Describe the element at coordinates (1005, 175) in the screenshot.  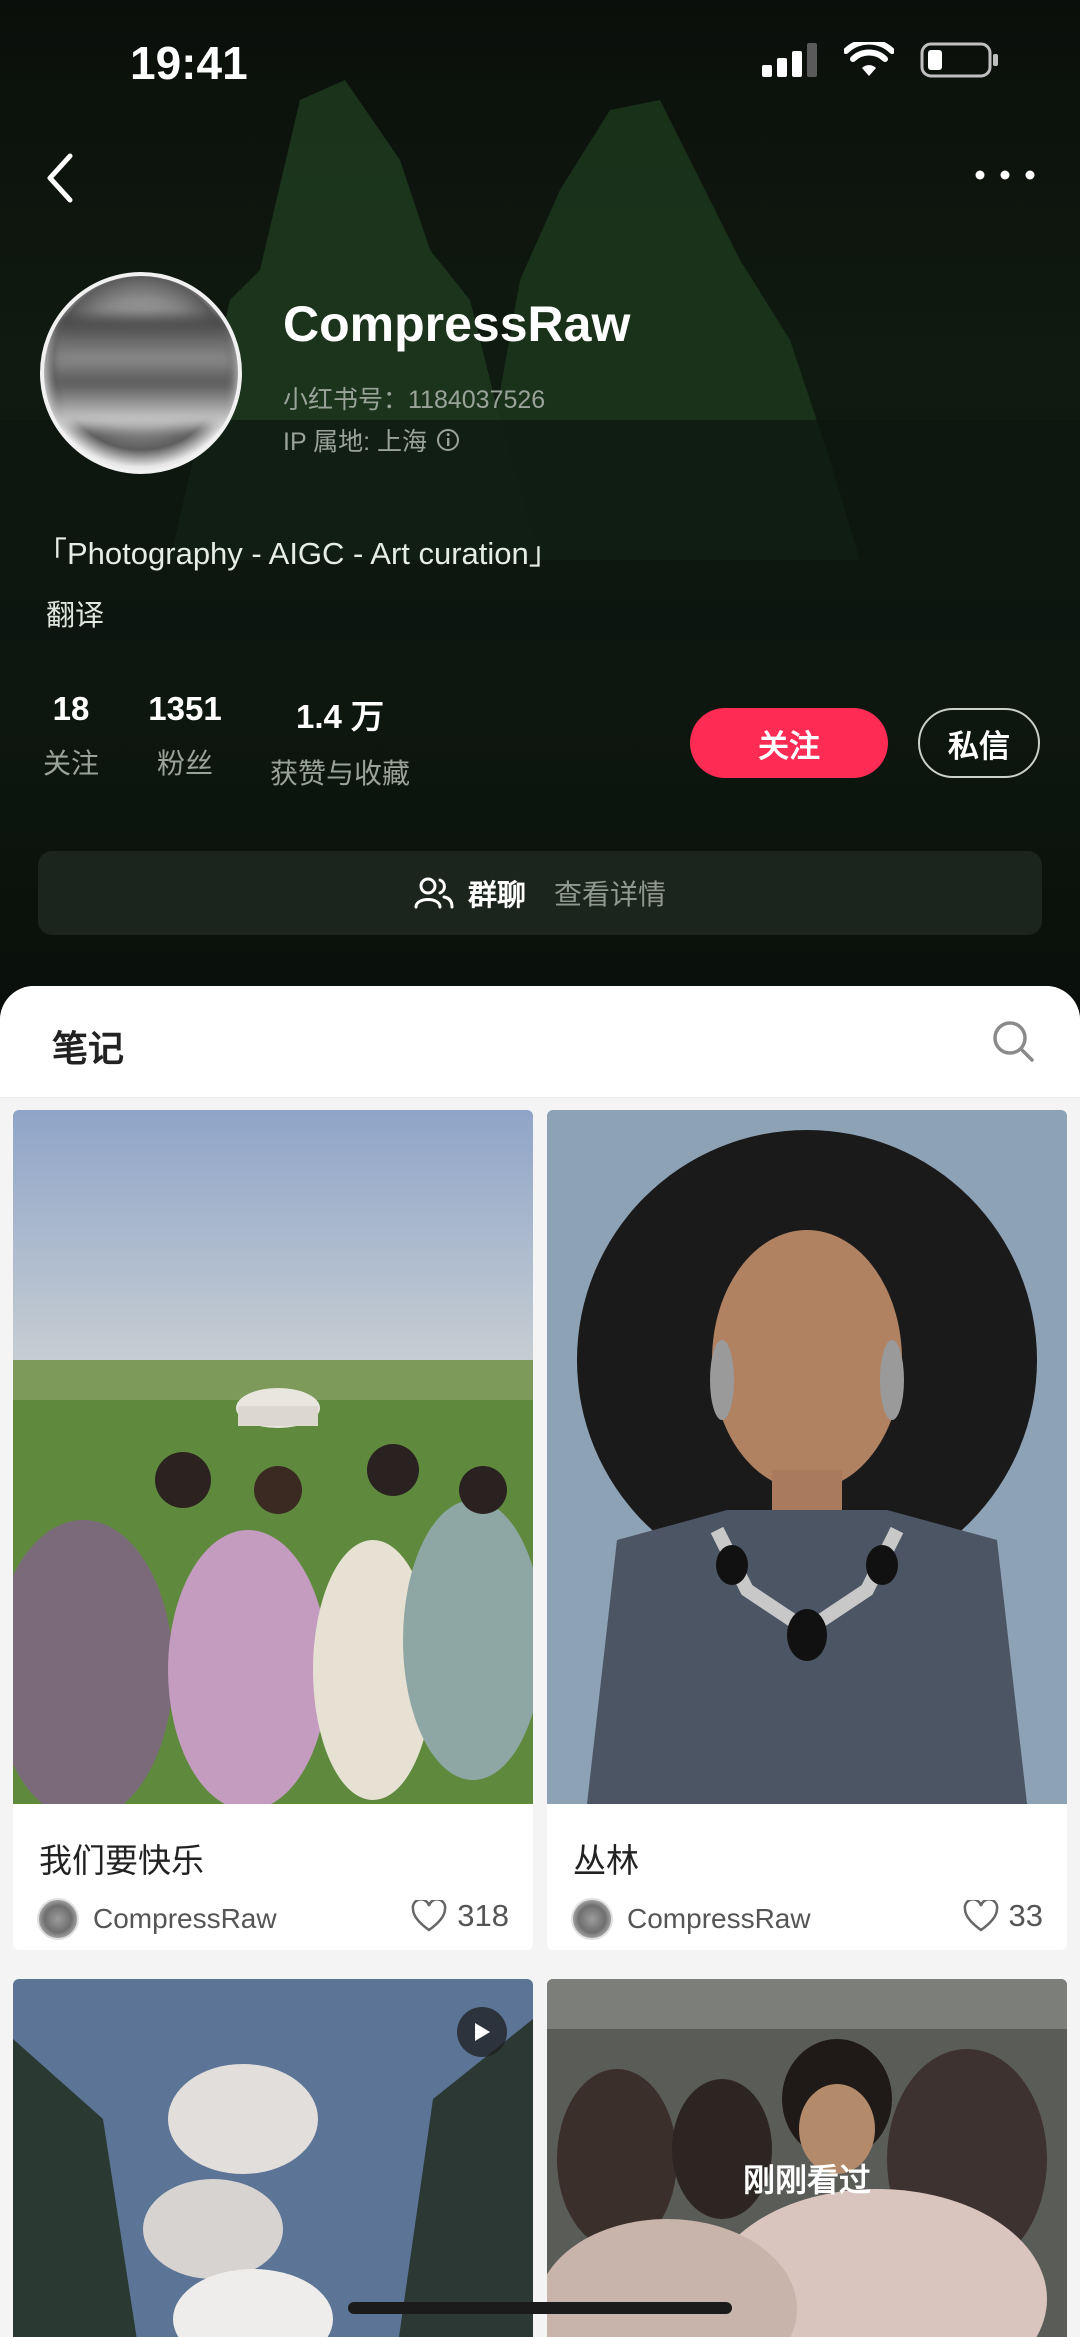
I see `more-options-icon` at that location.